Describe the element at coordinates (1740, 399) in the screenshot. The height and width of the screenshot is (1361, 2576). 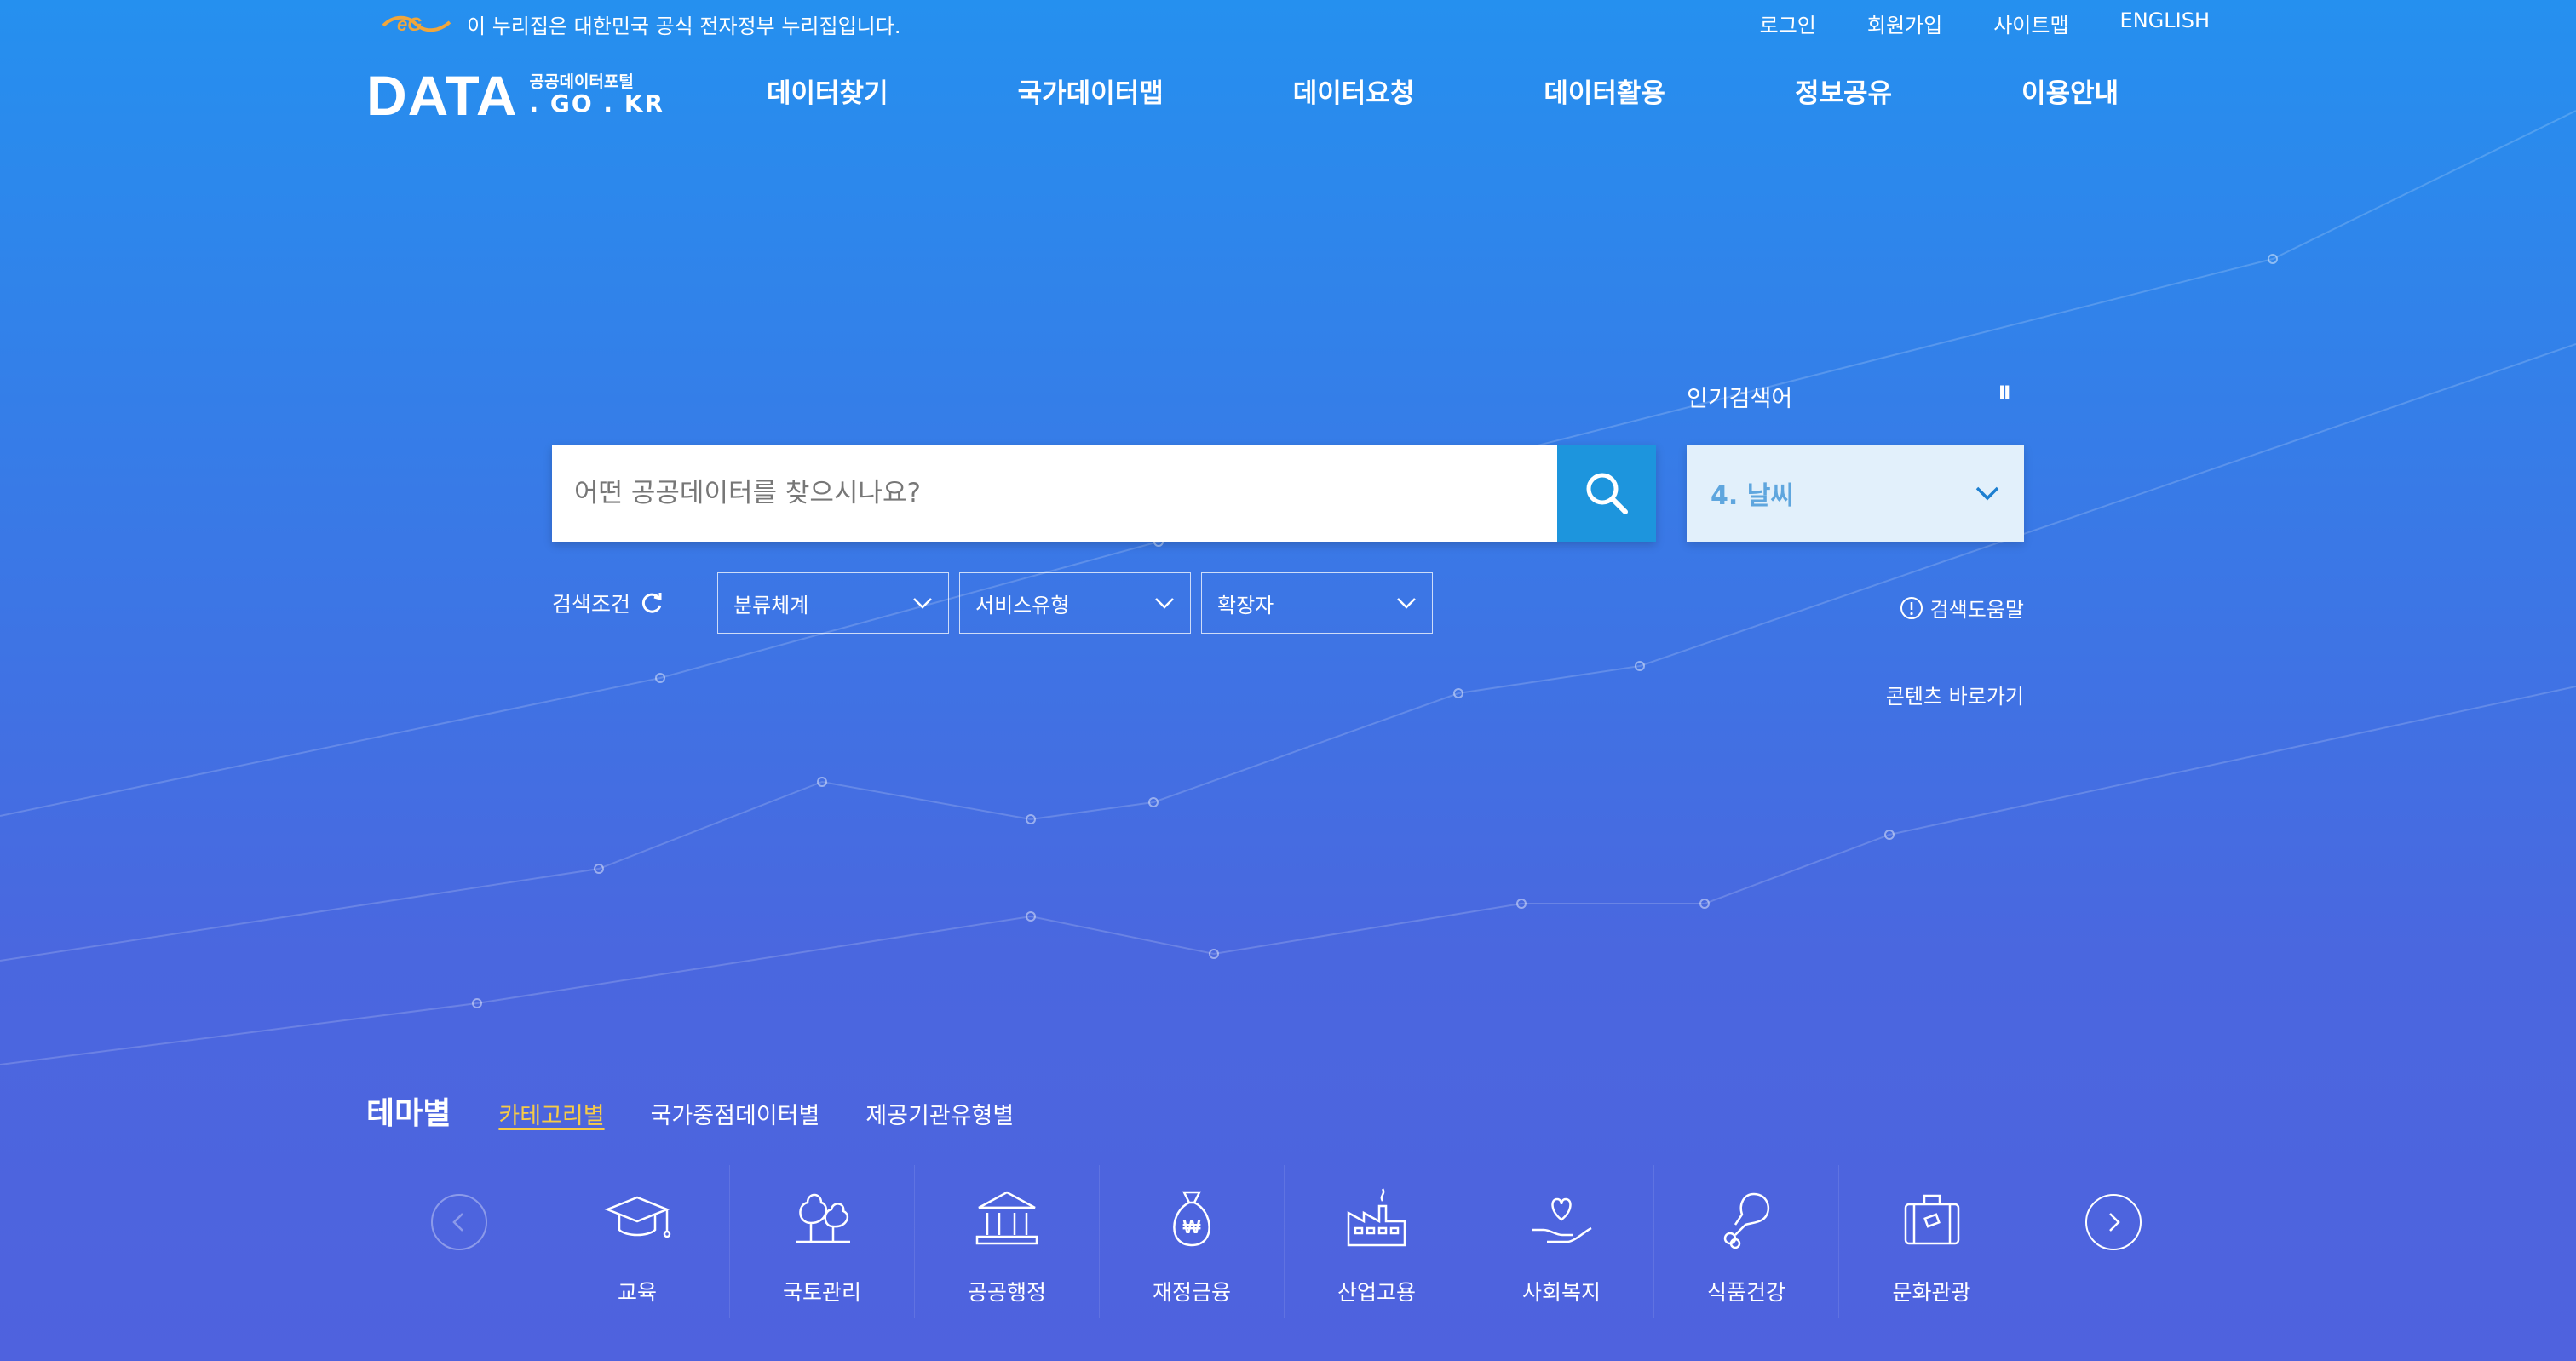
I see `popular-keywords-label: 인기검색어` at that location.